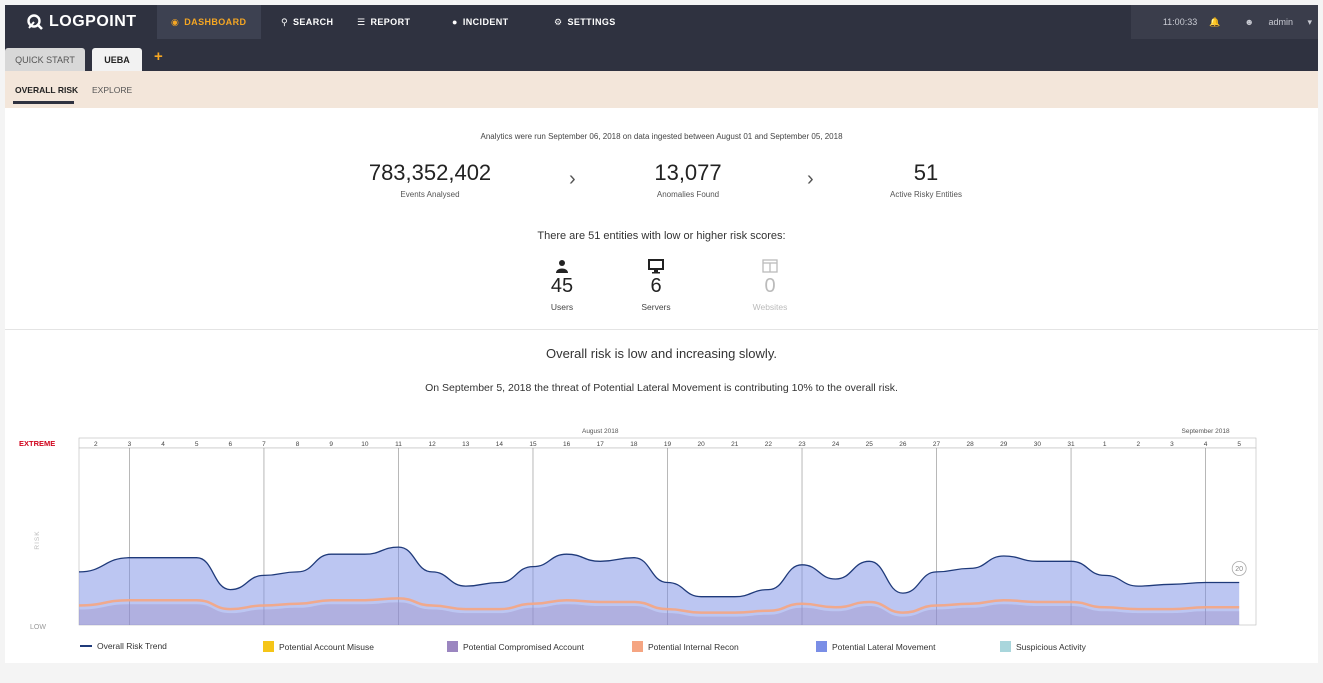 The image size is (1323, 683). What do you see at coordinates (158, 56) in the screenshot?
I see `add-tab-icon: +` at bounding box center [158, 56].